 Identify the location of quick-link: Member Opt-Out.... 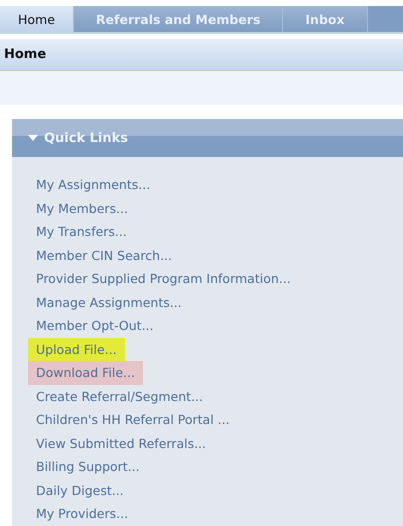
(95, 326).